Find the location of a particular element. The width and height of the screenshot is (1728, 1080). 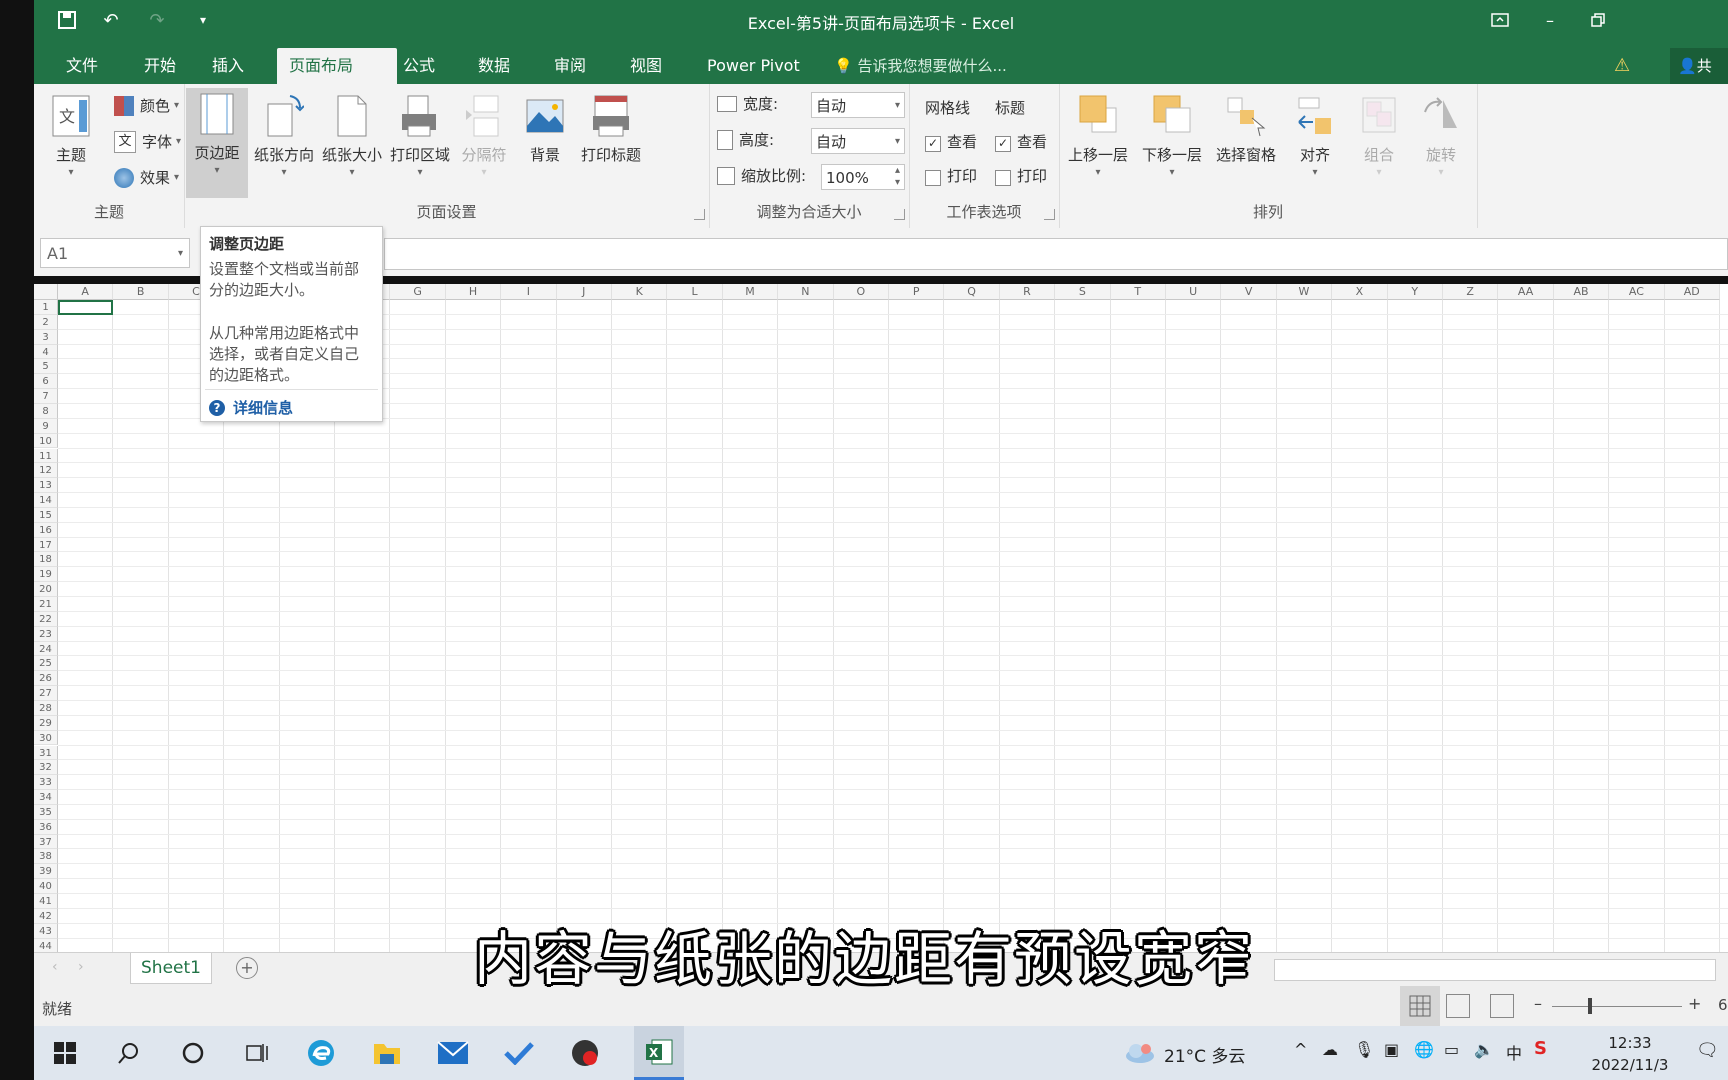

file-explorer-icon is located at coordinates (387, 1053).